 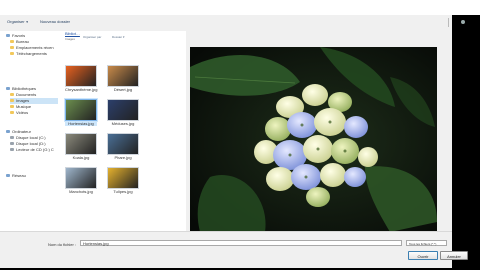 I want to click on file-thumbnail: Hortensias.jpg, so click(x=81, y=112).